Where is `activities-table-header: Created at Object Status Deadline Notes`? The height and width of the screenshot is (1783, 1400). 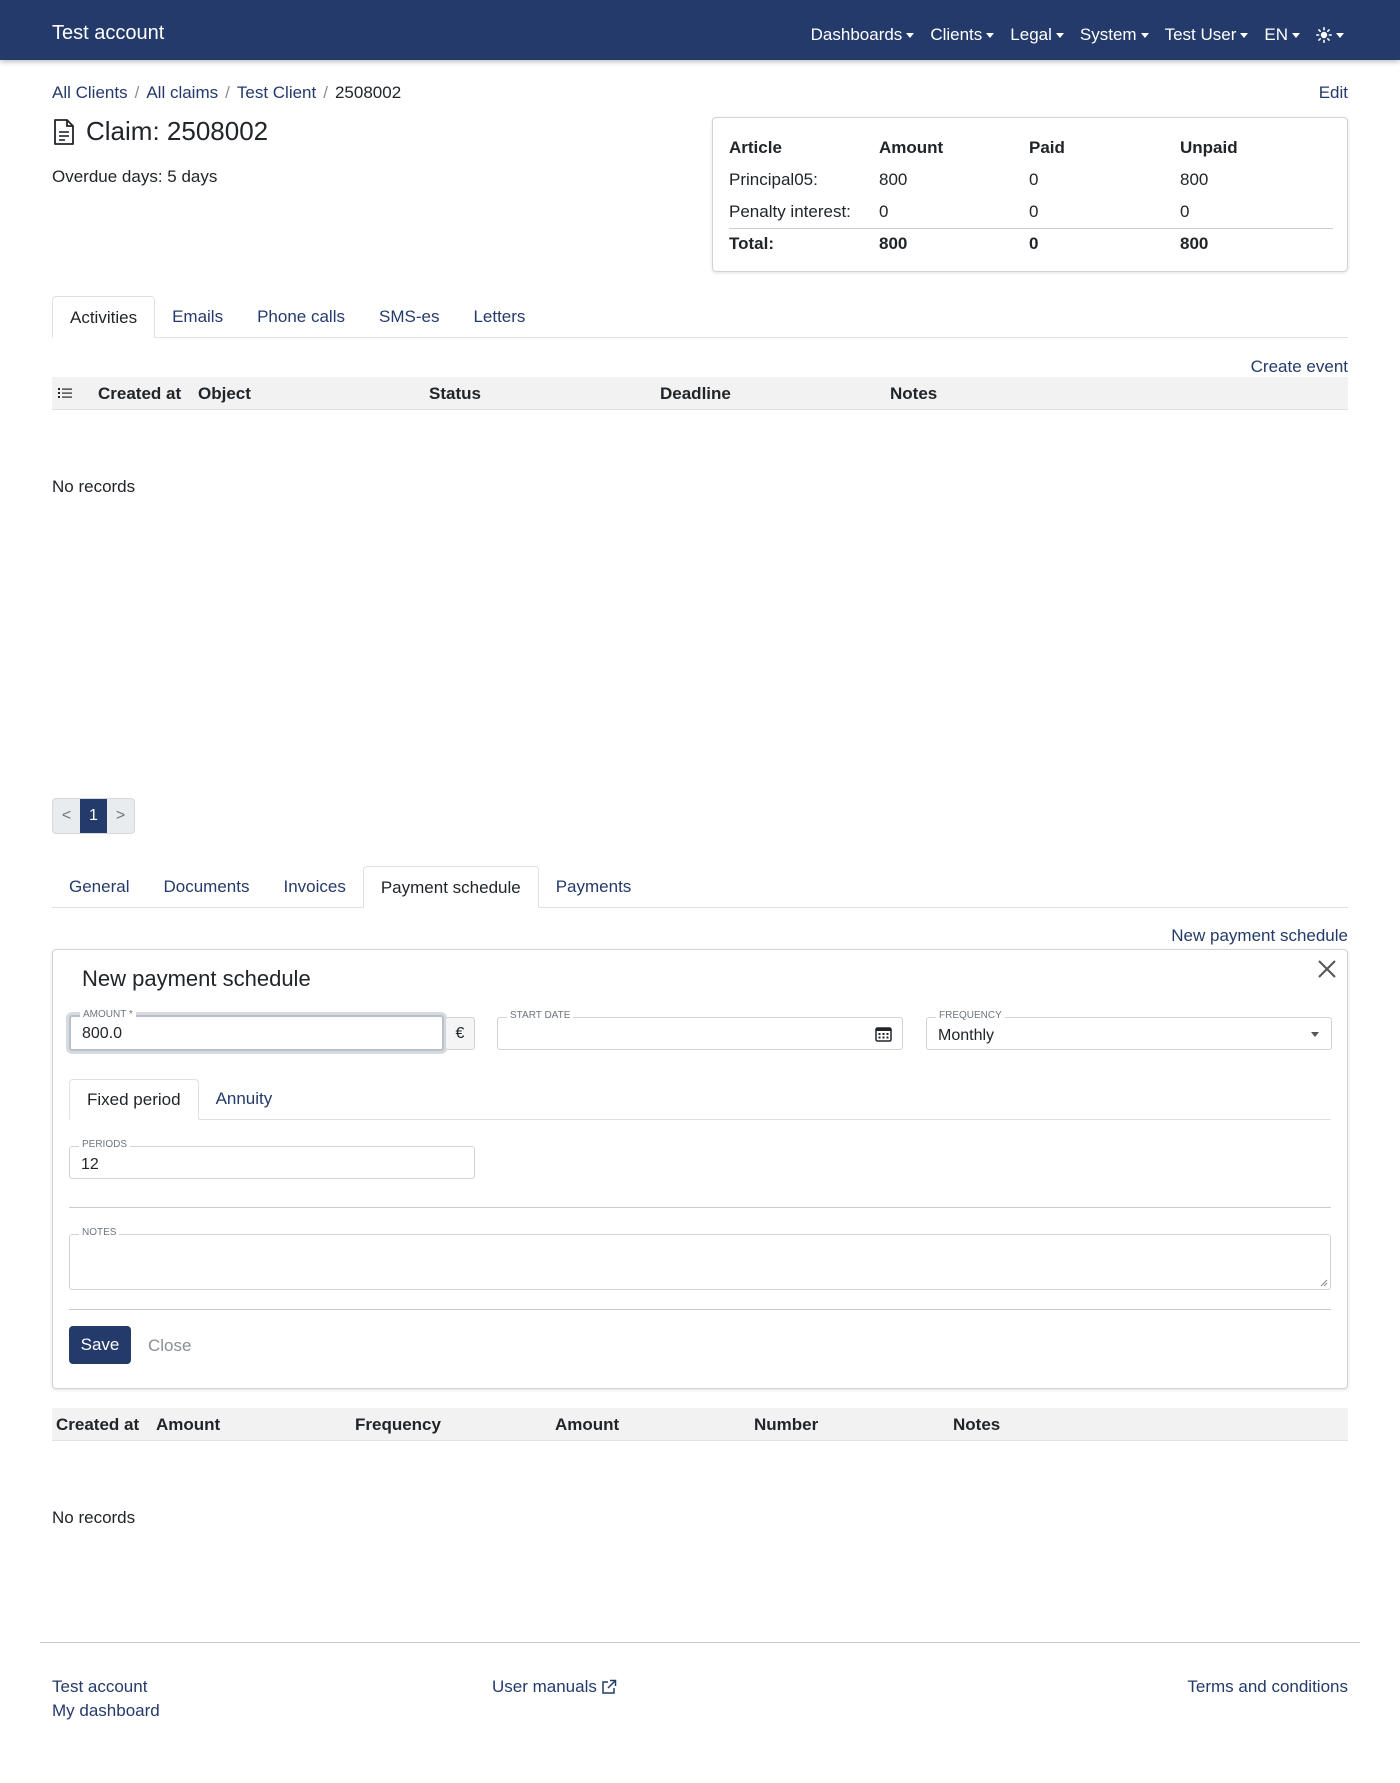 activities-table-header: Created at Object Status Deadline Notes is located at coordinates (700, 393).